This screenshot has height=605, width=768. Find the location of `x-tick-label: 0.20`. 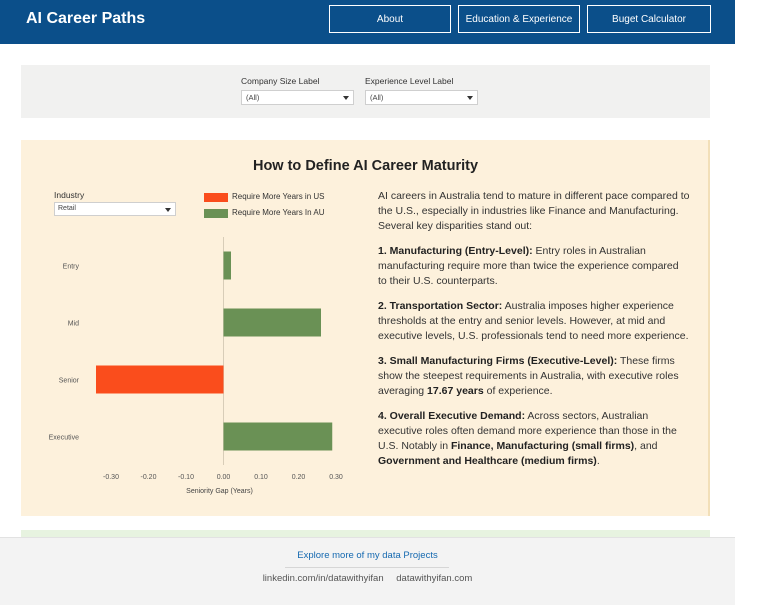

x-tick-label: 0.20 is located at coordinates (299, 477).